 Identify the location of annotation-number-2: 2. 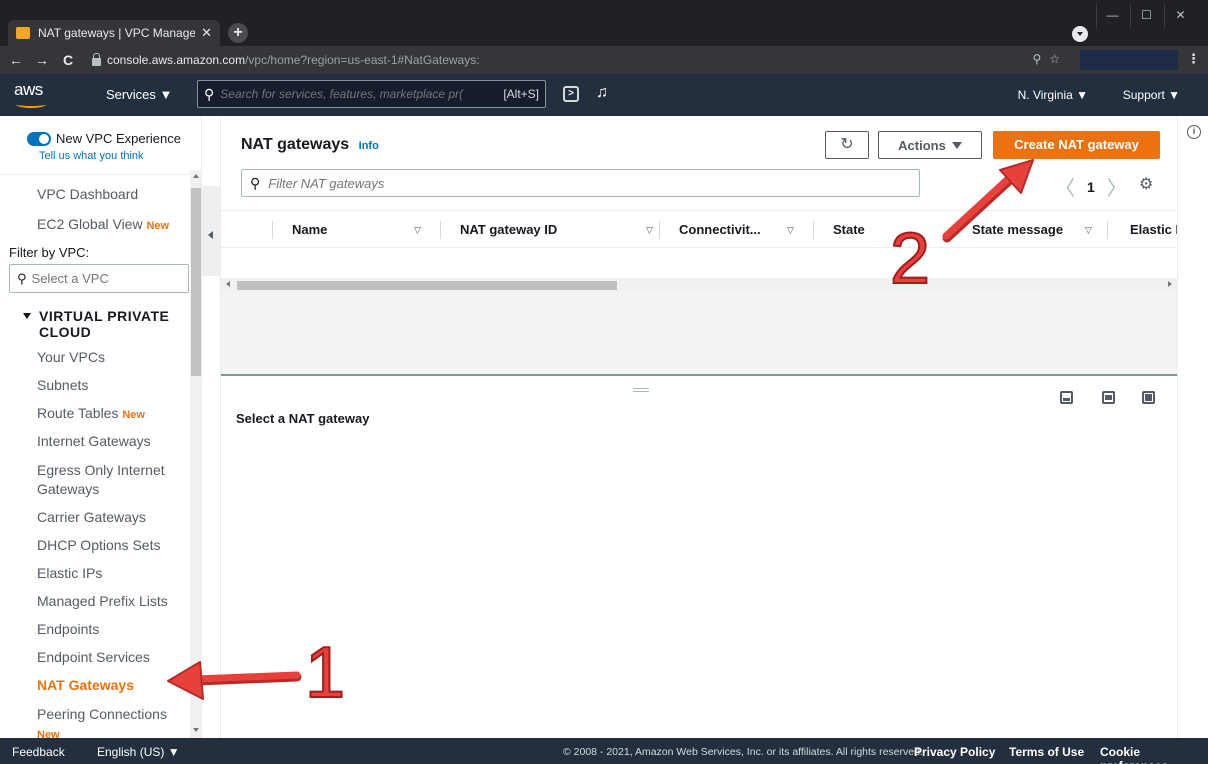
(910, 259).